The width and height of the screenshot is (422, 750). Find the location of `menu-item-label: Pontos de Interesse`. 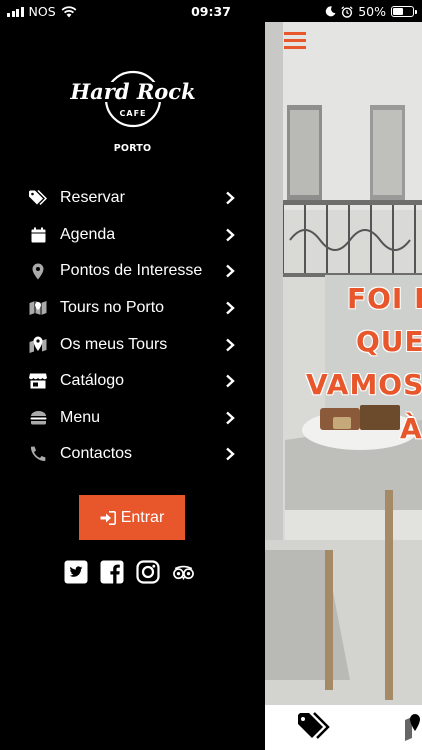

menu-item-label: Pontos de Interesse is located at coordinates (131, 271).